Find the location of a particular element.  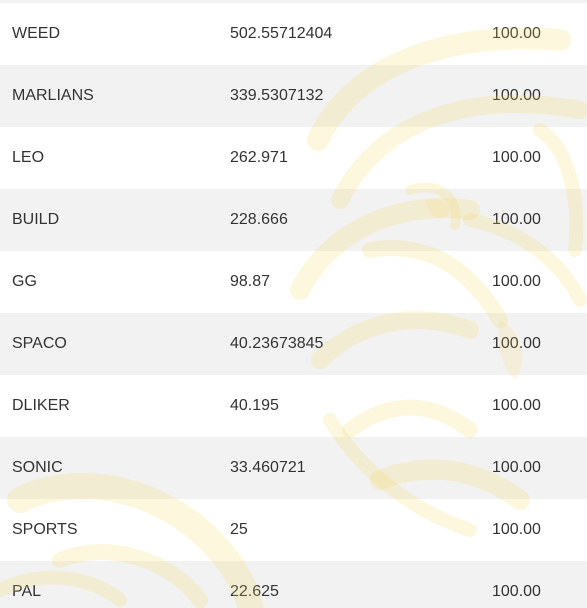

token-symbol-cell: SONIC is located at coordinates (37, 467).